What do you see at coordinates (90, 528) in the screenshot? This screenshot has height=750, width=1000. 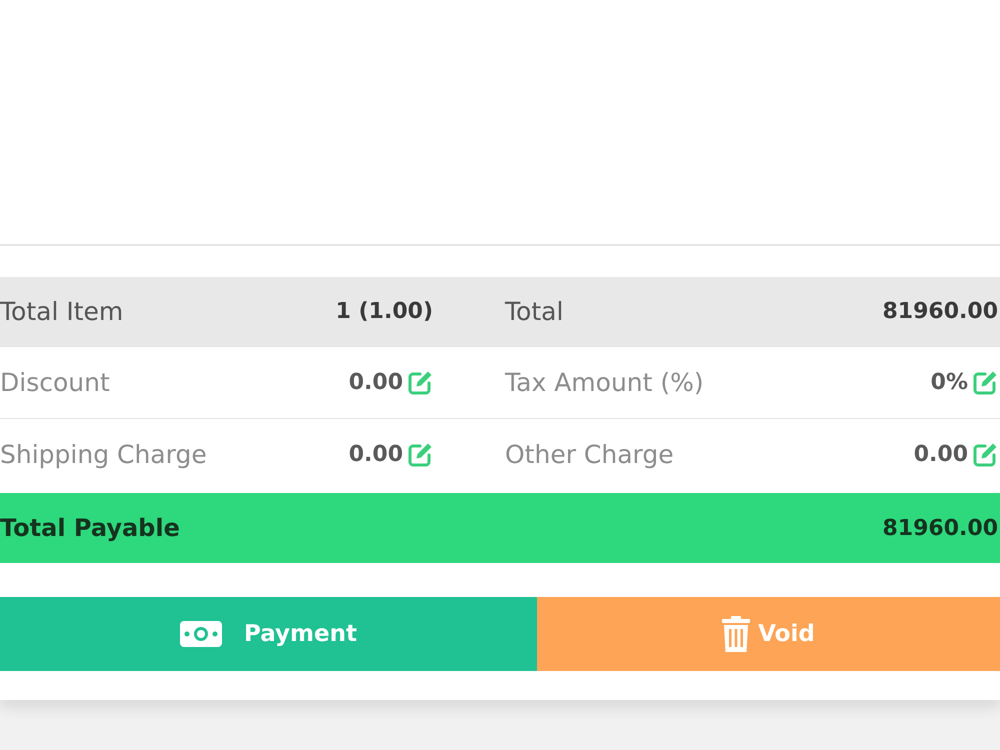 I see `total-payable-label: Total Payable` at bounding box center [90, 528].